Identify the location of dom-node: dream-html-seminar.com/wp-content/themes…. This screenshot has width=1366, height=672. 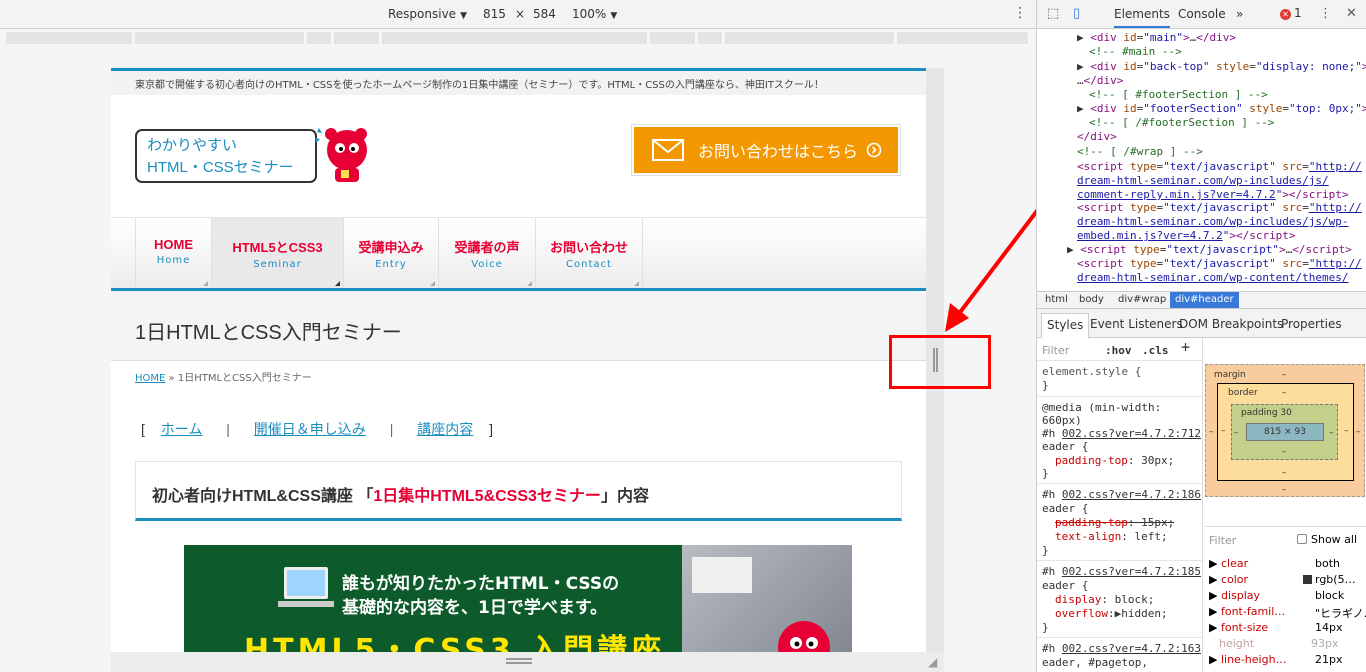
(1213, 278).